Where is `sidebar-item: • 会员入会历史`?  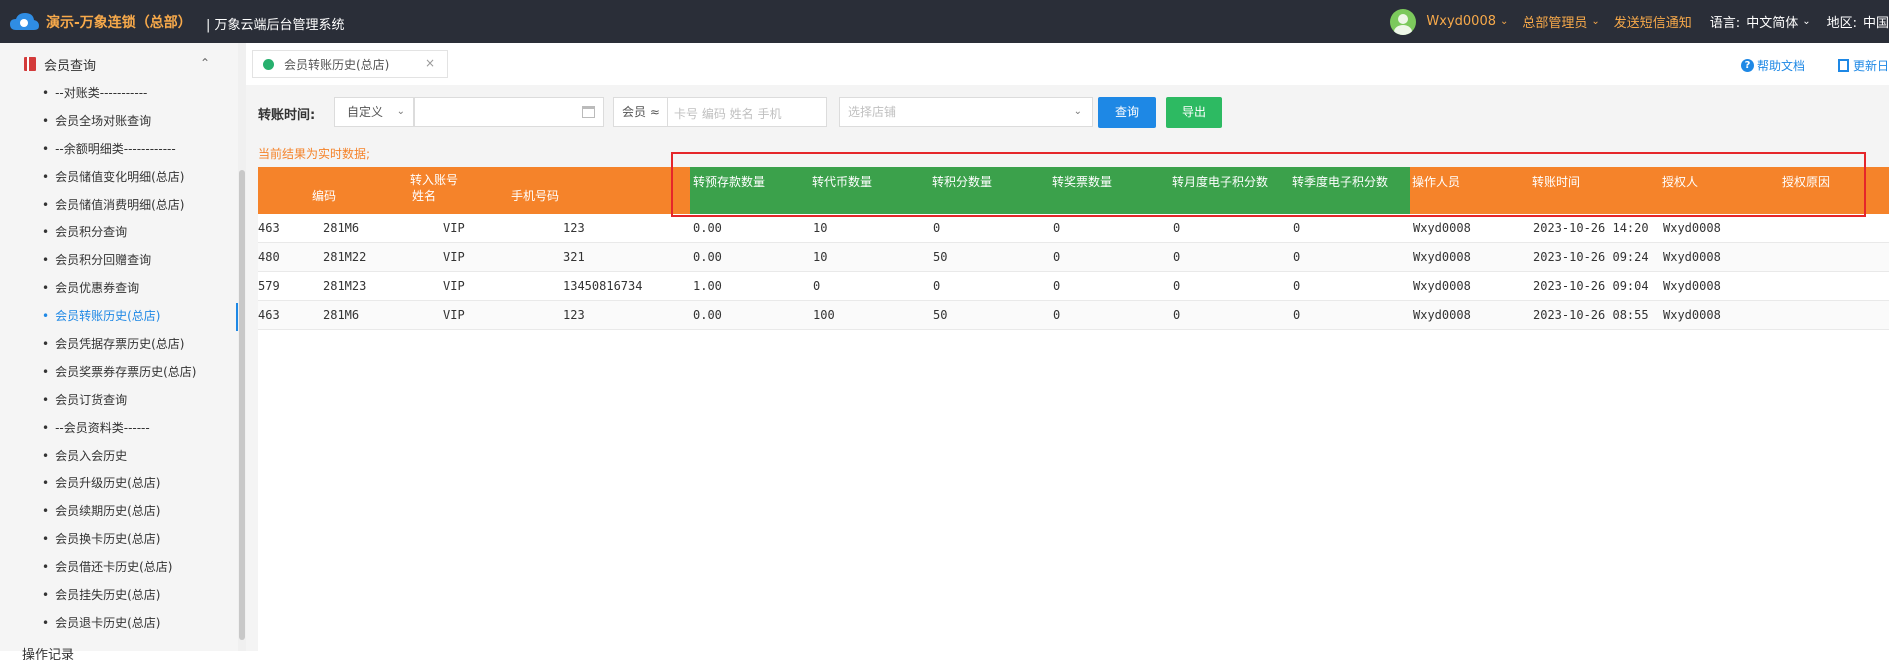
sidebar-item: • 会员入会历史 is located at coordinates (119, 457).